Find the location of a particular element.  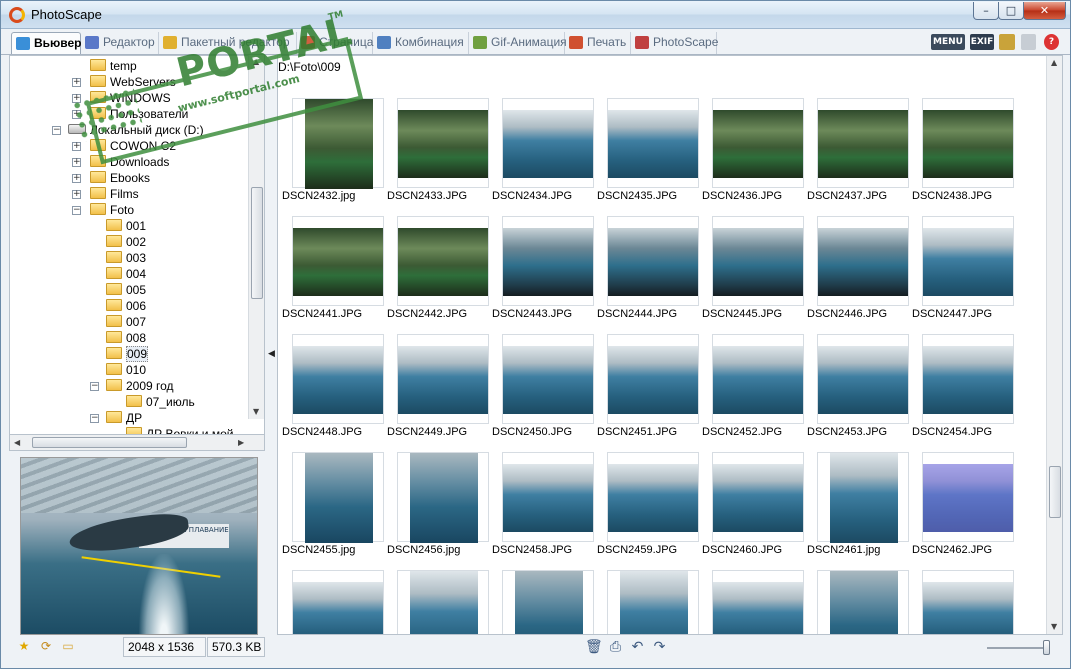

copy-icon is located at coordinates (1028, 42).